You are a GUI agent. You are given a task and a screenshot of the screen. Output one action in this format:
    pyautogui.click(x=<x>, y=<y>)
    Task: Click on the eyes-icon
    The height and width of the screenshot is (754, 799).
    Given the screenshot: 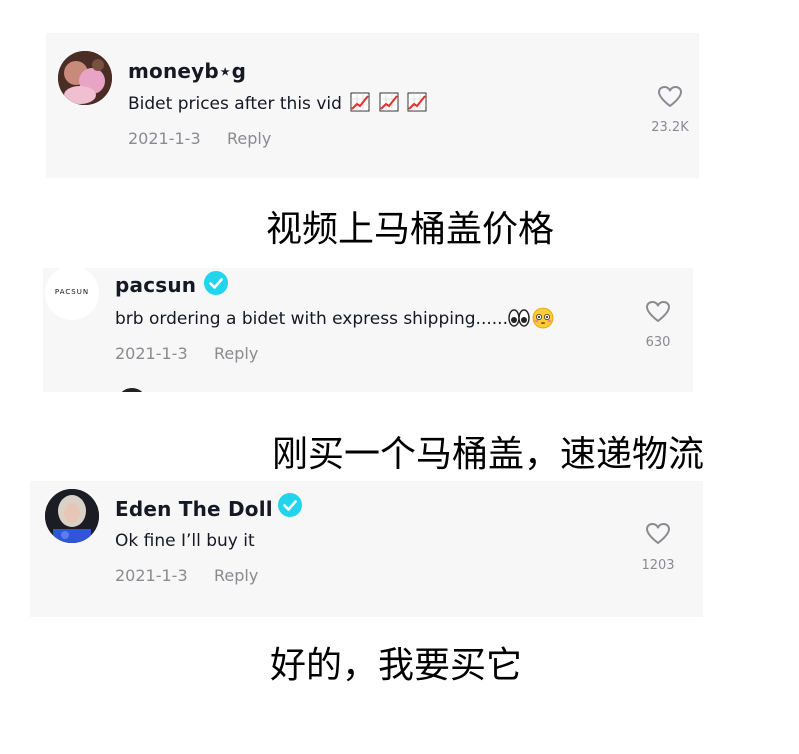 What is the action you would take?
    pyautogui.click(x=519, y=318)
    